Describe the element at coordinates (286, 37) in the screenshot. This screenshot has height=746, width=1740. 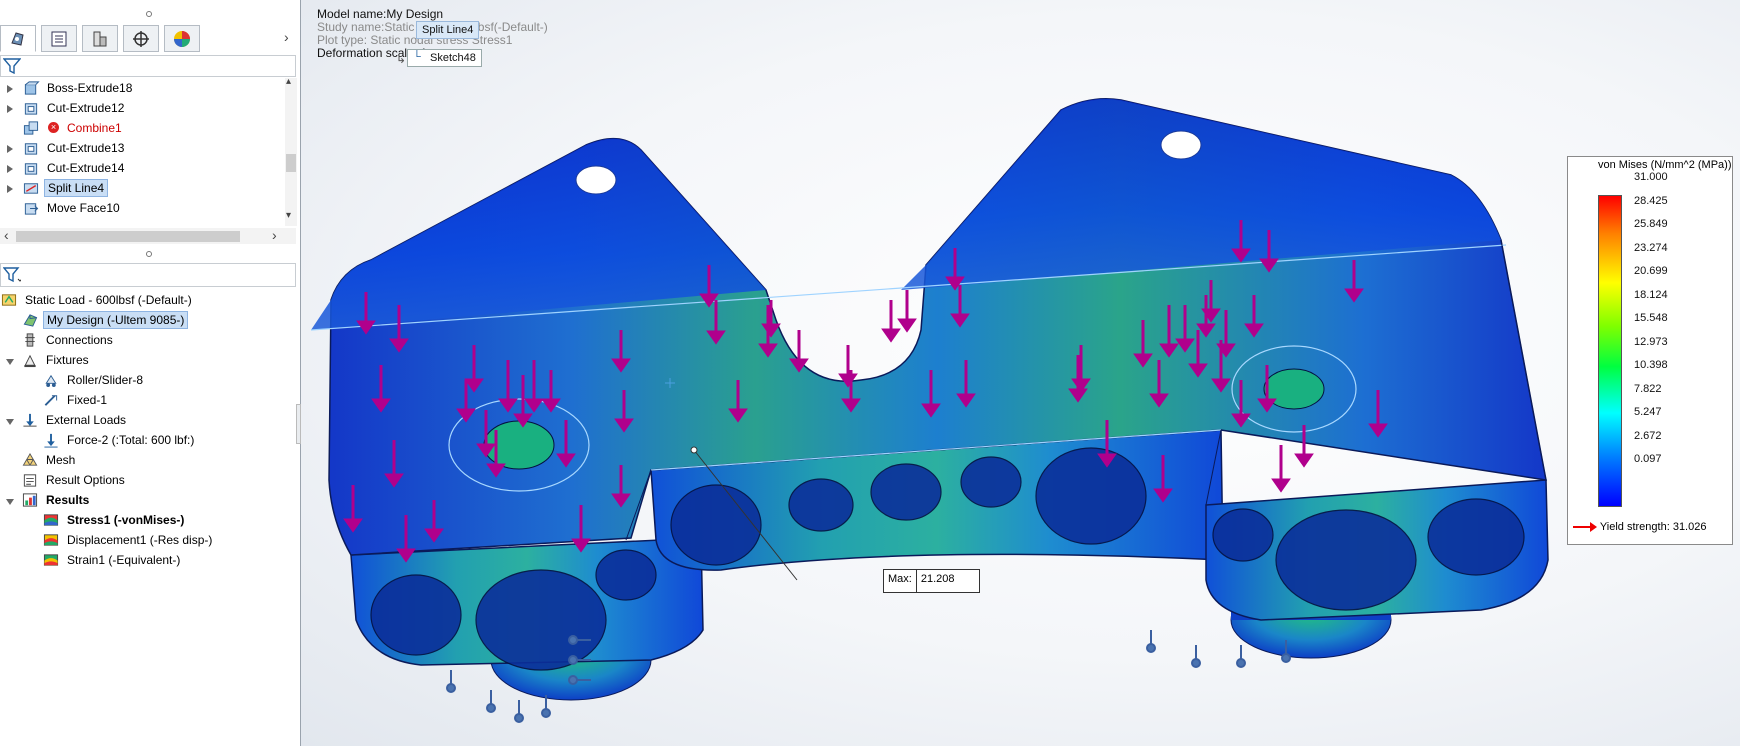
I see `tabs-scroll-right-icon: ›` at that location.